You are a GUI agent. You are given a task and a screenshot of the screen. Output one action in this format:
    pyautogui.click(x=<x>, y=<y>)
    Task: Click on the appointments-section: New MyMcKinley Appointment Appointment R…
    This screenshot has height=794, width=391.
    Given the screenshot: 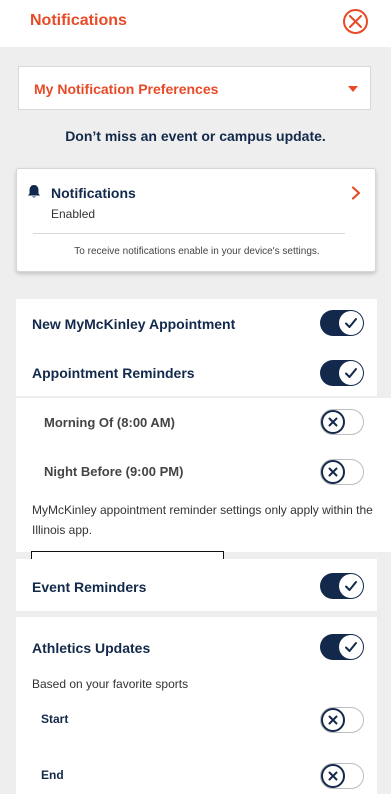 What is the action you would take?
    pyautogui.click(x=196, y=347)
    